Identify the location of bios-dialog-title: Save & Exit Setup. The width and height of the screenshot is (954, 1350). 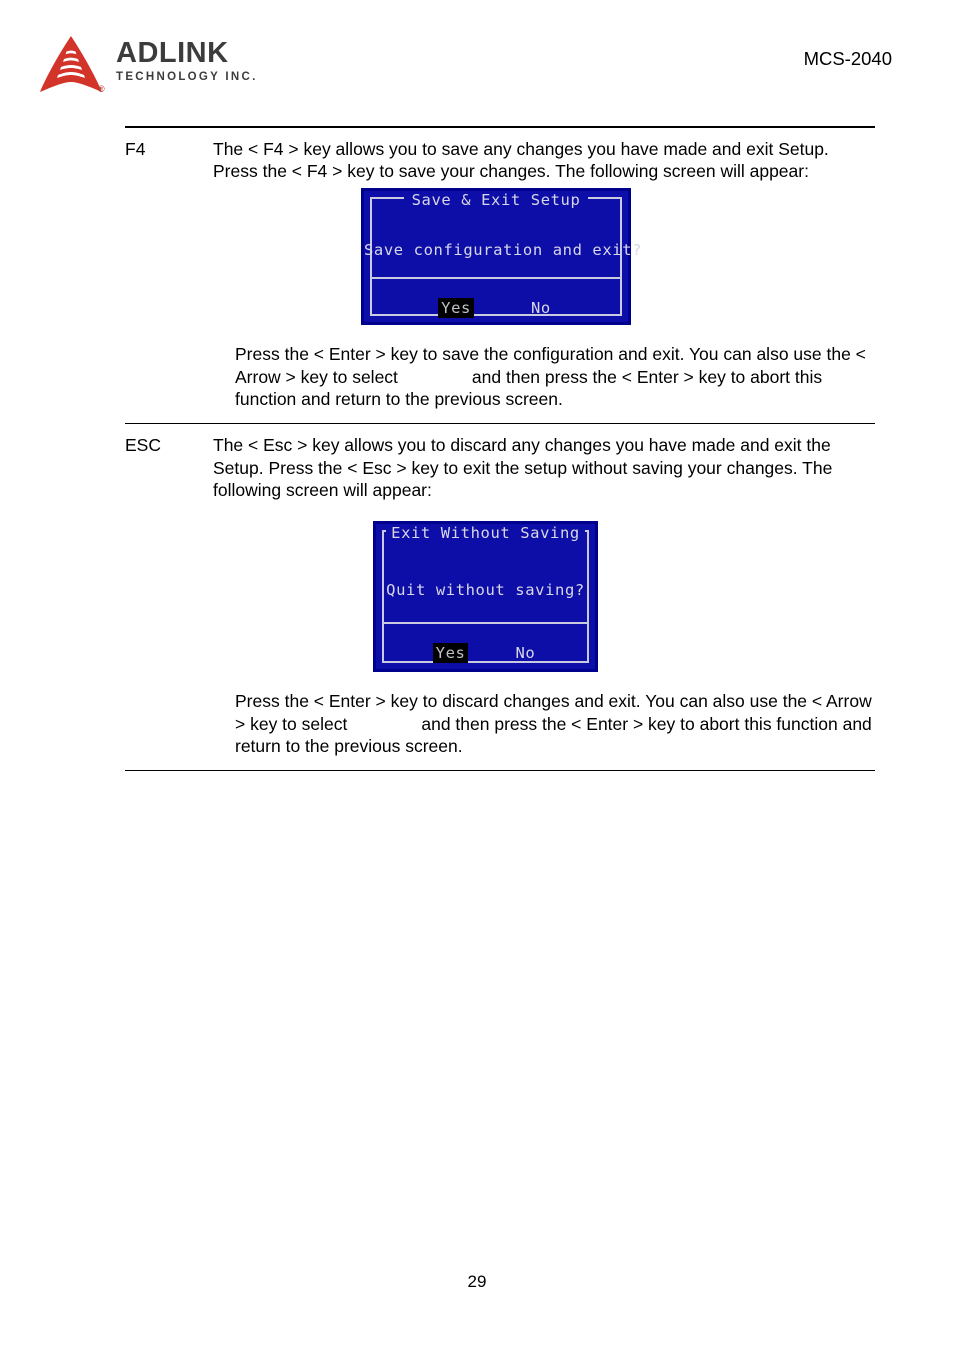
(496, 200).